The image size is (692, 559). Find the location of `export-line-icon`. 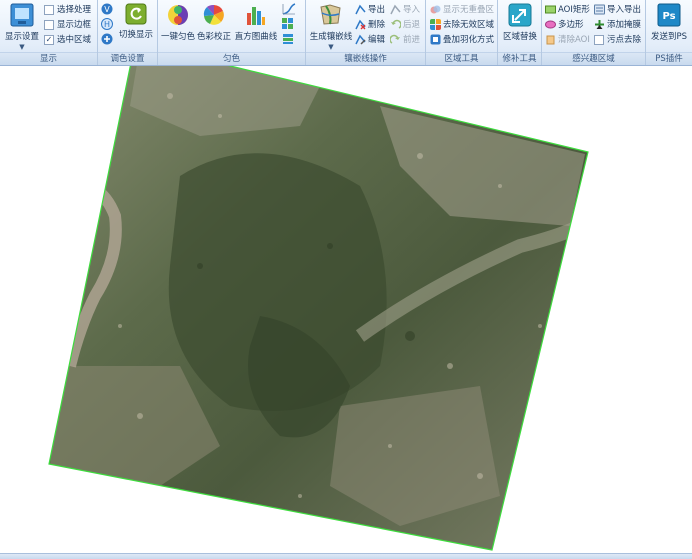

export-line-icon is located at coordinates (360, 9).